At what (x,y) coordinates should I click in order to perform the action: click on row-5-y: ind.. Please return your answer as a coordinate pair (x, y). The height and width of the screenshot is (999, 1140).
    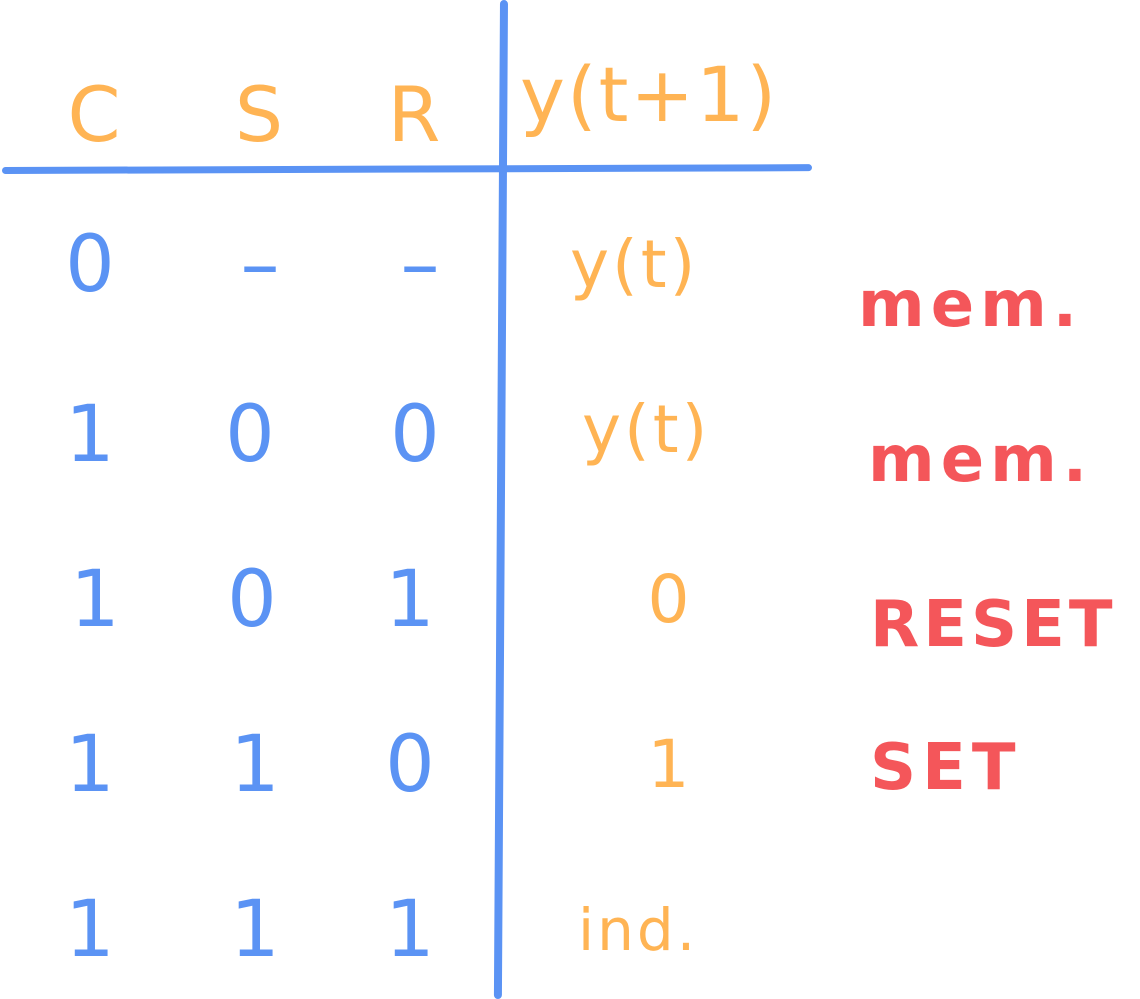
    Looking at the image, I should click on (638, 930).